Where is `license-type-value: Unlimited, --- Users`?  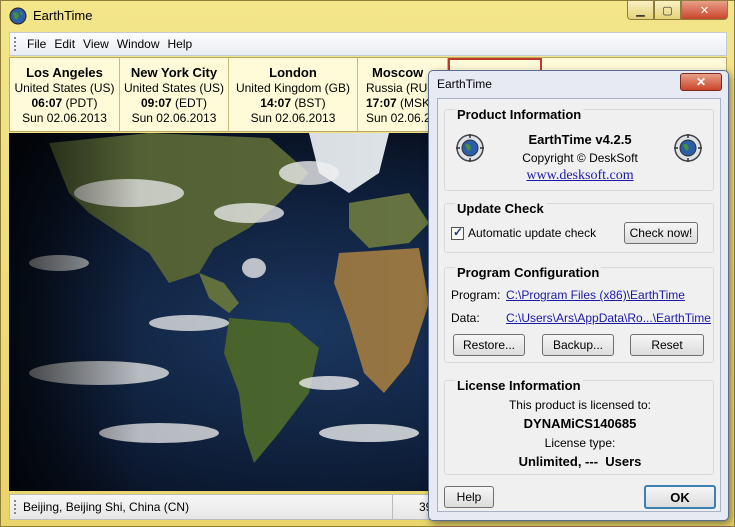 license-type-value: Unlimited, --- Users is located at coordinates (580, 461).